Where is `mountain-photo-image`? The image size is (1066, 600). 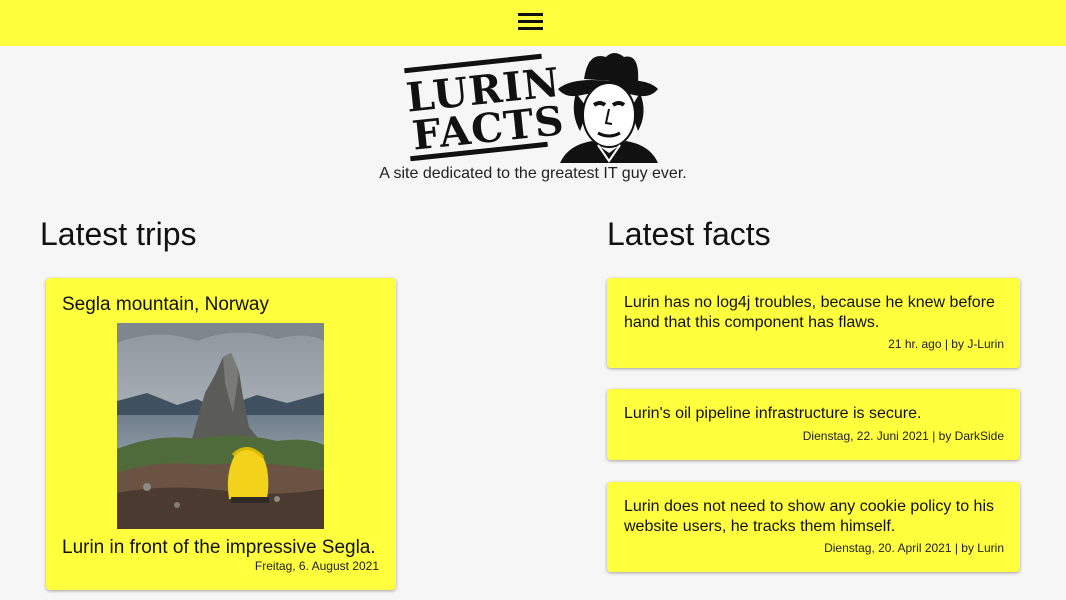 mountain-photo-image is located at coordinates (220, 426).